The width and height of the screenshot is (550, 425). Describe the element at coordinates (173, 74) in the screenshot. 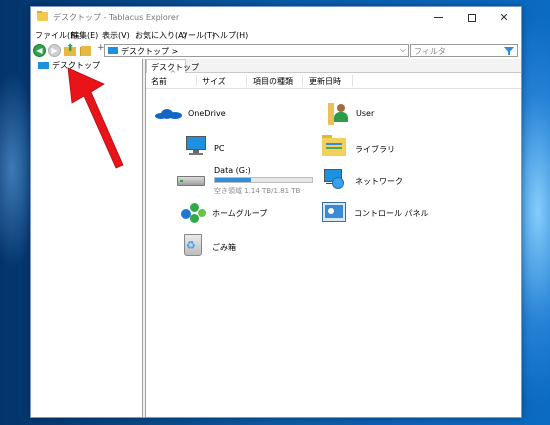

I see `sort-ascending-icon: ^` at that location.